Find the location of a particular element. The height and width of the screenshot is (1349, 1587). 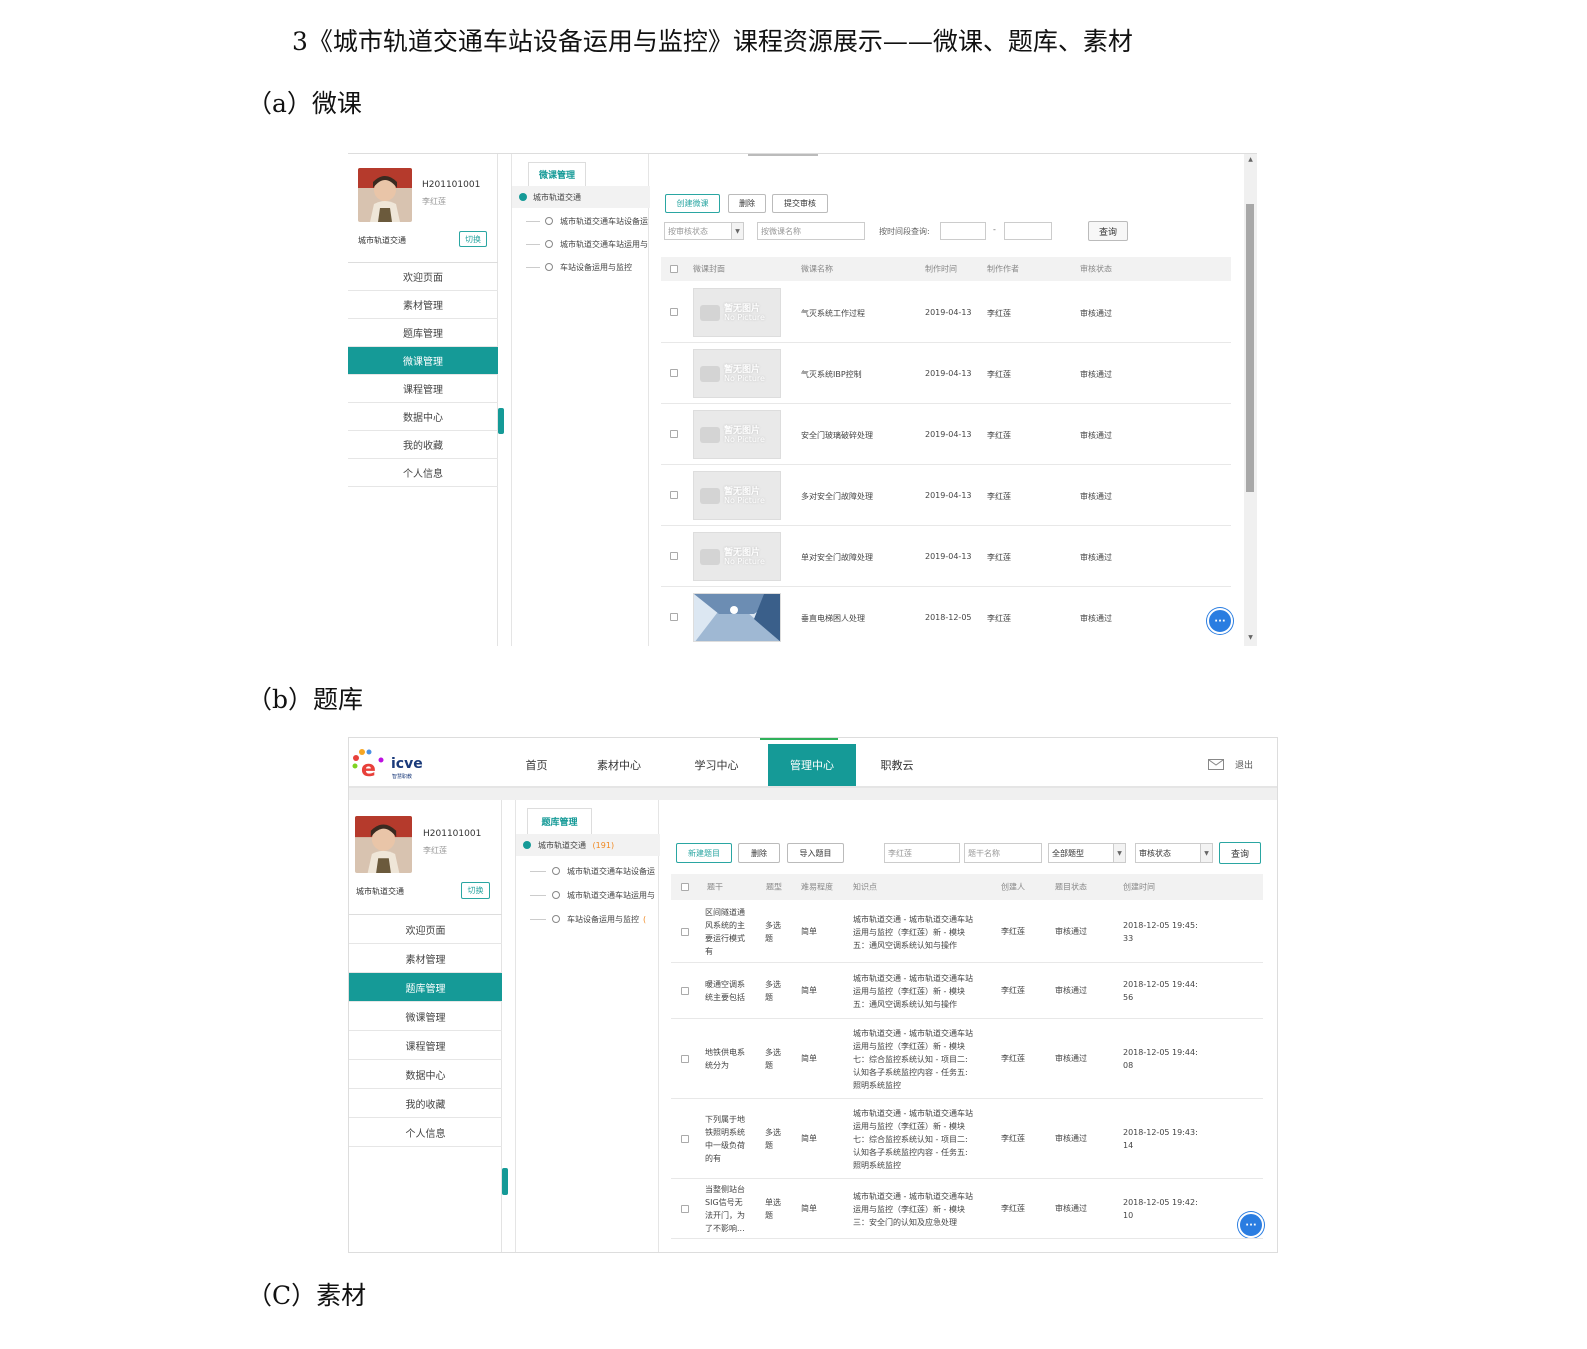

end-date-input is located at coordinates (1028, 231).